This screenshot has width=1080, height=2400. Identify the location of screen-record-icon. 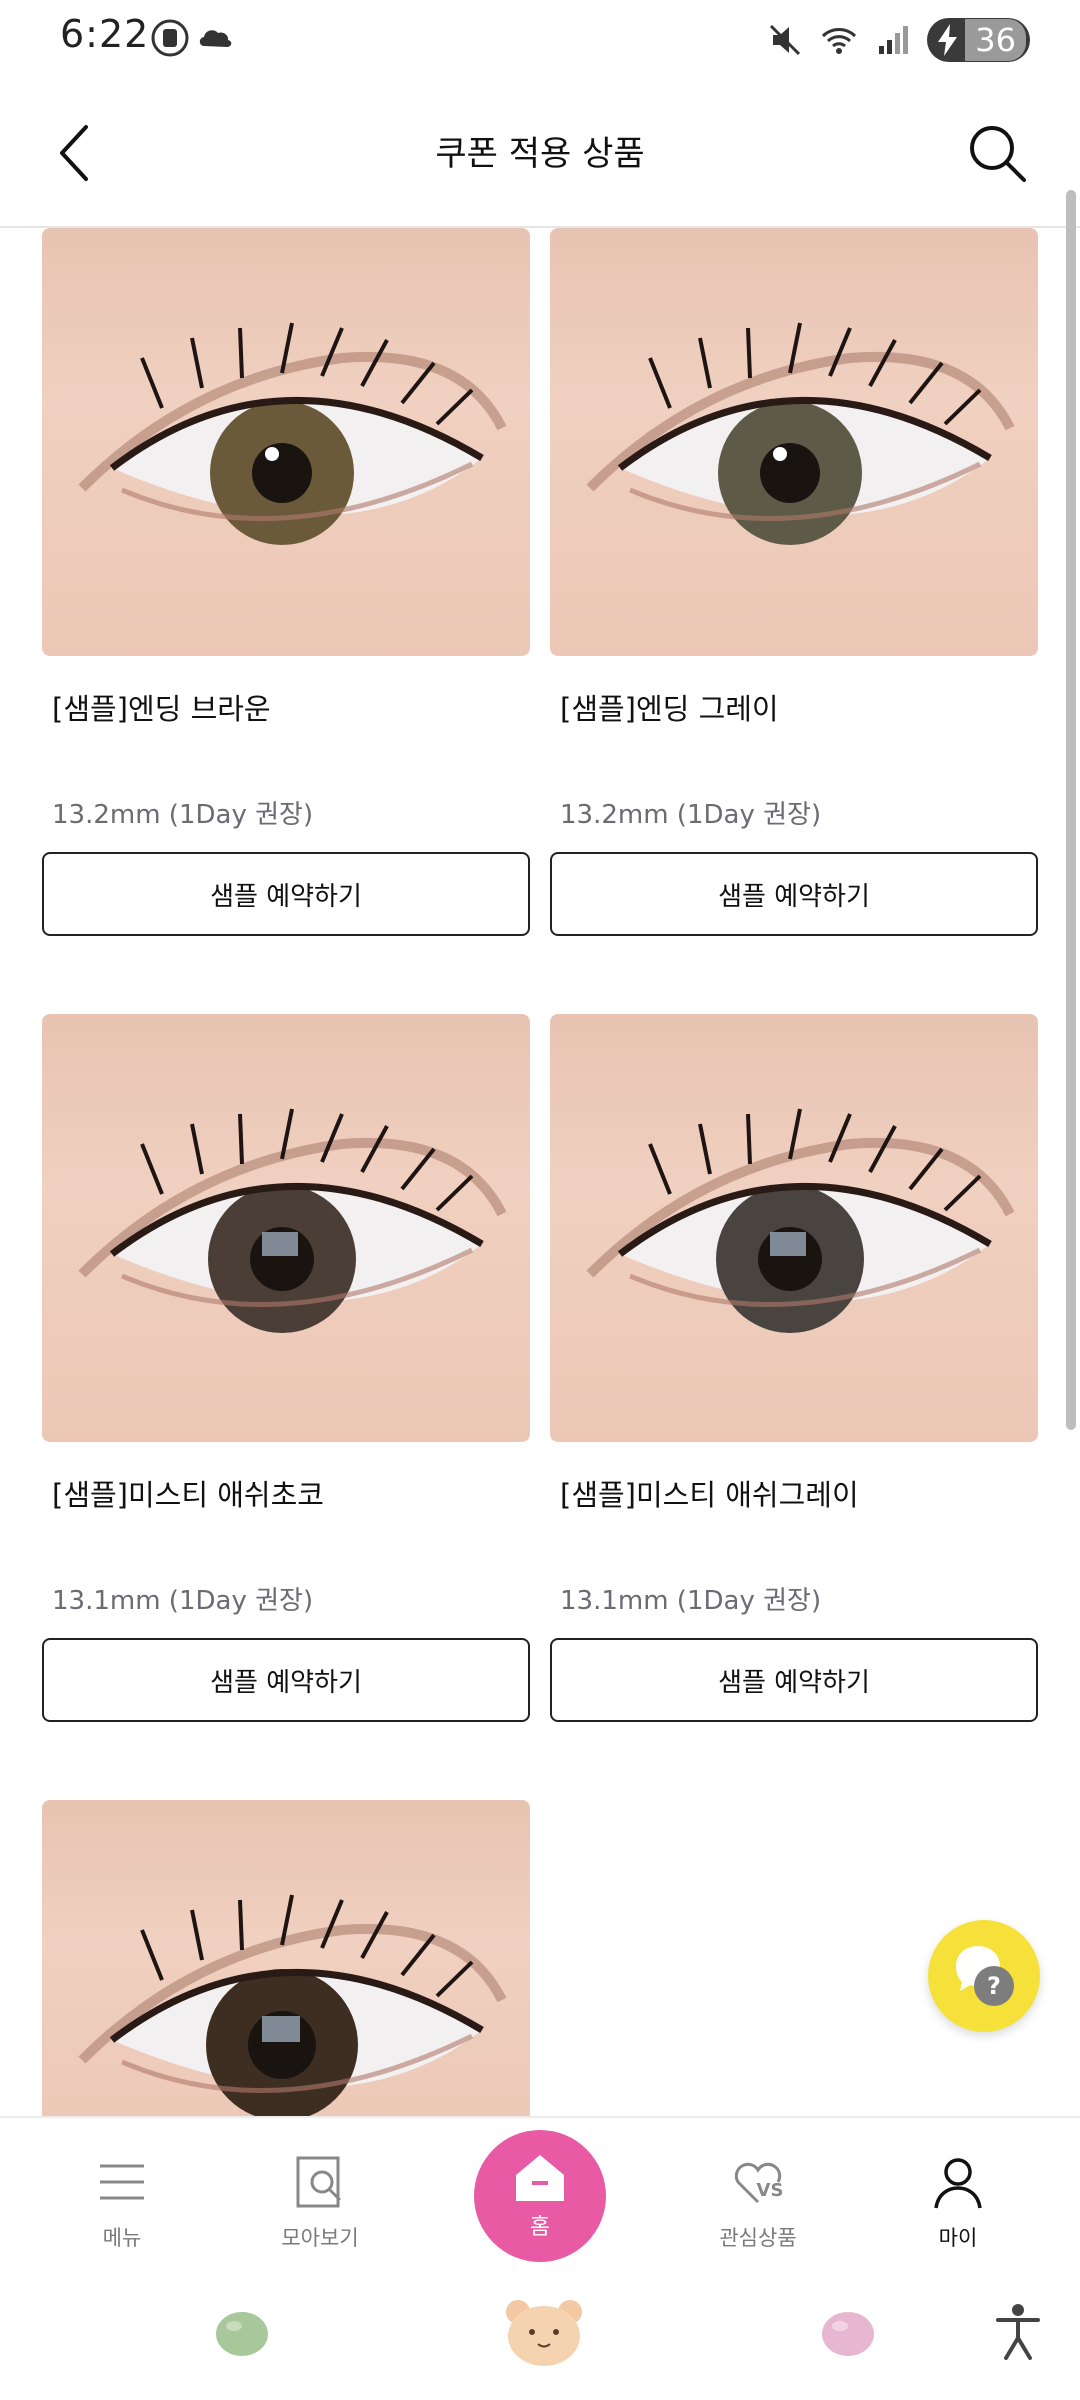
(170, 38).